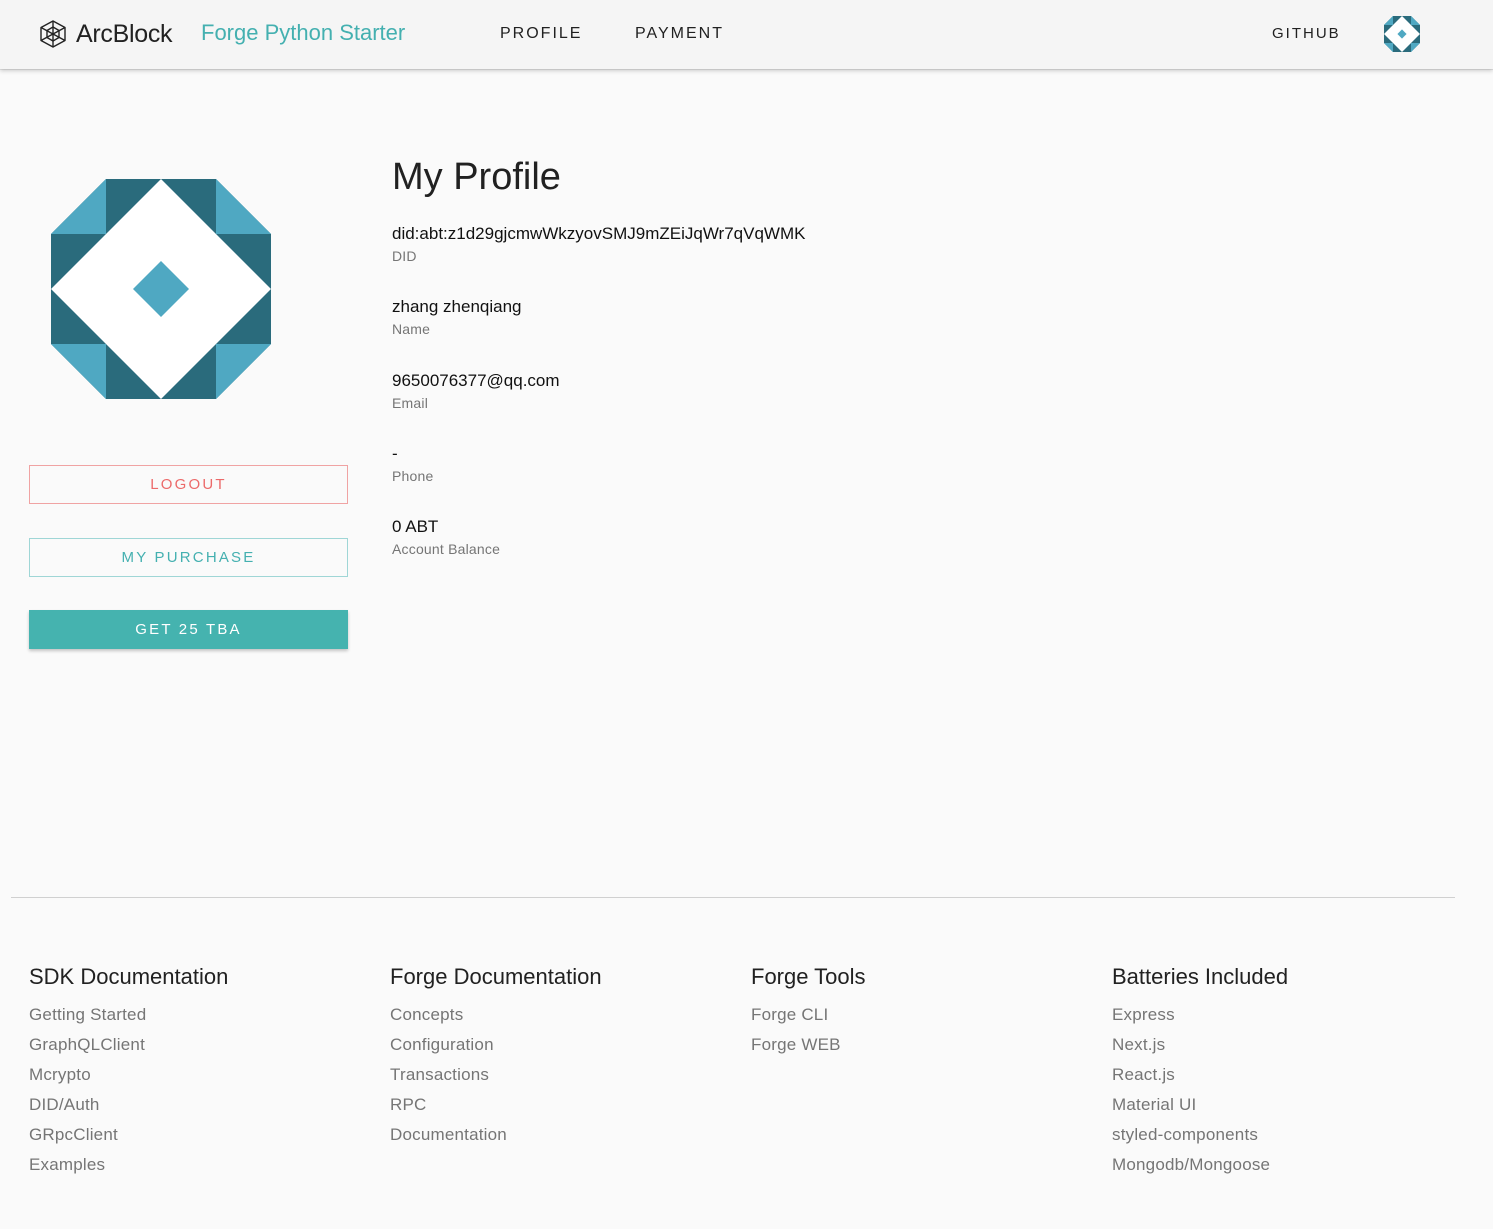 The width and height of the screenshot is (1493, 1229). What do you see at coordinates (303, 33) in the screenshot?
I see `app-title-link: Forge Python Starter` at bounding box center [303, 33].